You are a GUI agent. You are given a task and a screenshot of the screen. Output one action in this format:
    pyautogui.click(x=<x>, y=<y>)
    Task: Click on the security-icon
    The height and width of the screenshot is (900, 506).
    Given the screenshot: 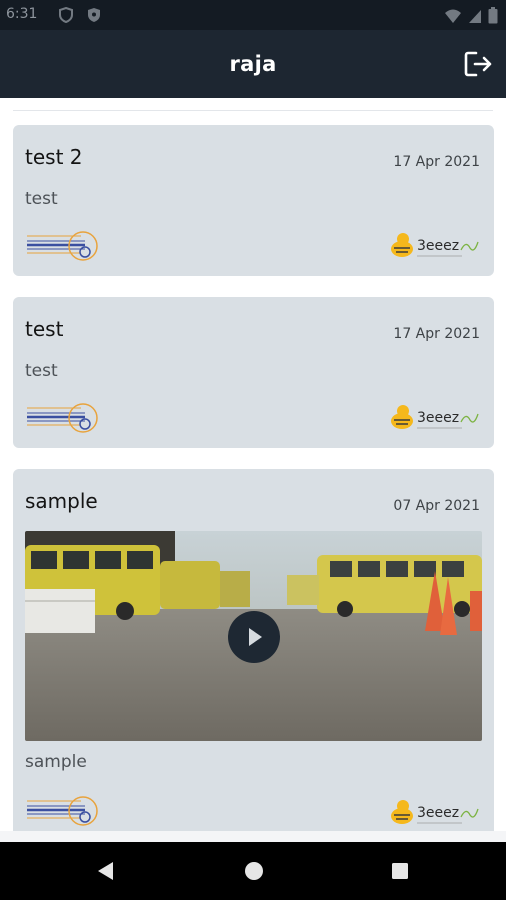 What is the action you would take?
    pyautogui.click(x=94, y=15)
    